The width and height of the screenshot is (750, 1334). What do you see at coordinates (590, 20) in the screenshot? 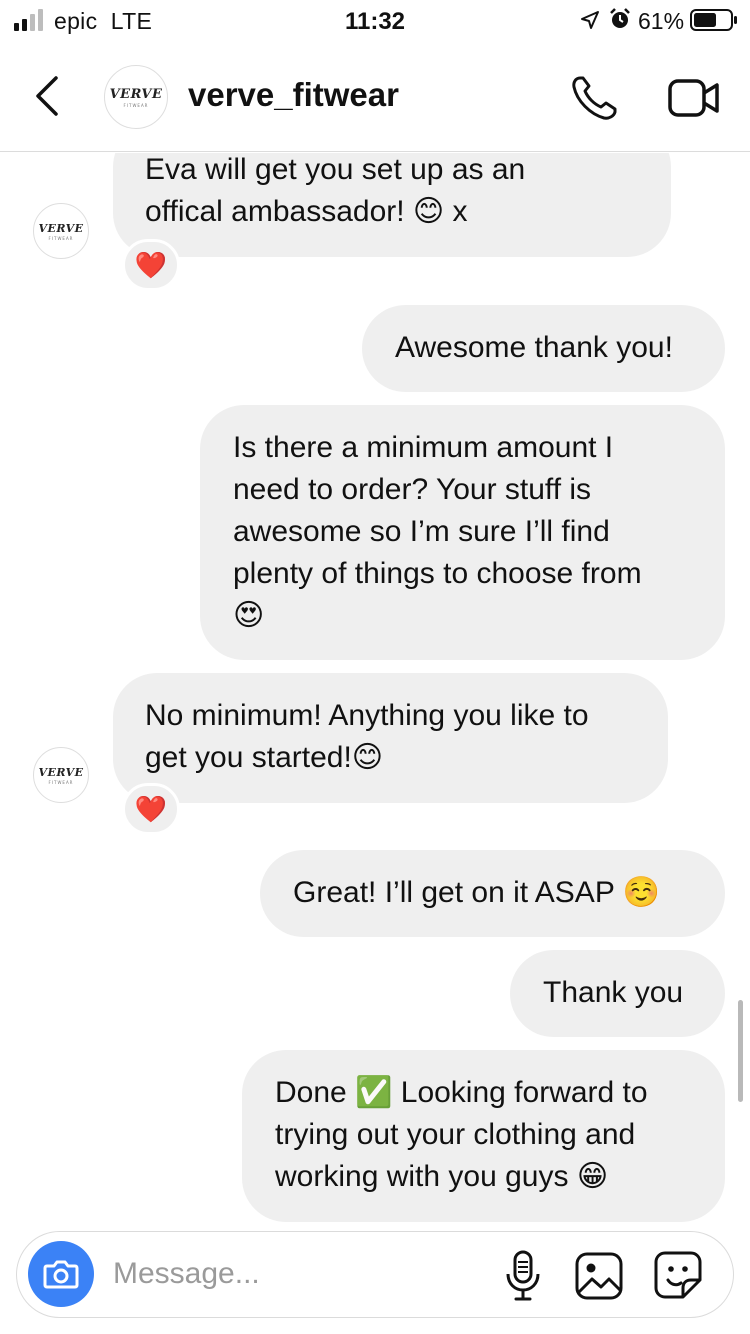
I see `location-arrow-icon` at bounding box center [590, 20].